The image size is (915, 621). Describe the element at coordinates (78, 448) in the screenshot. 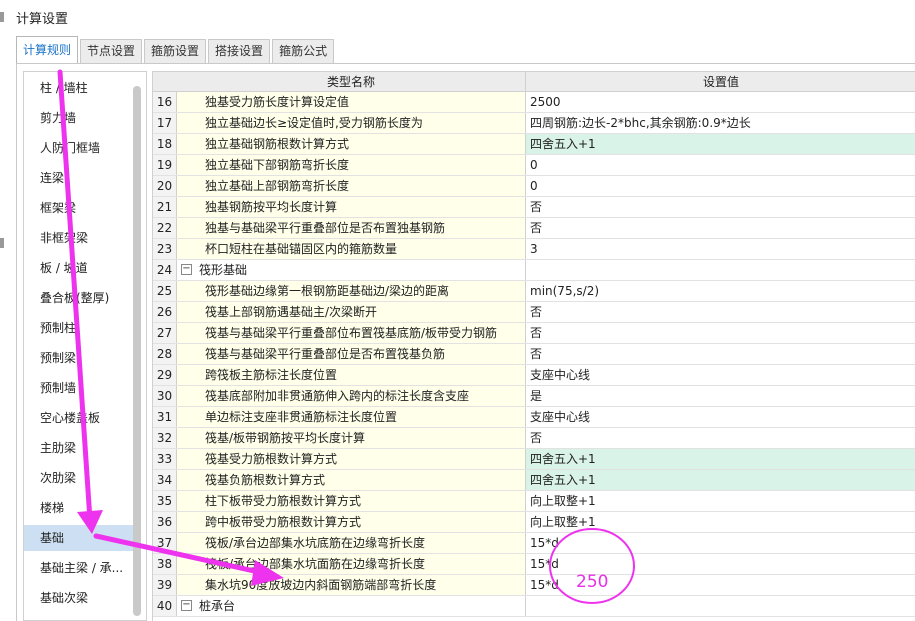

I see `category-item: 主肋梁` at that location.